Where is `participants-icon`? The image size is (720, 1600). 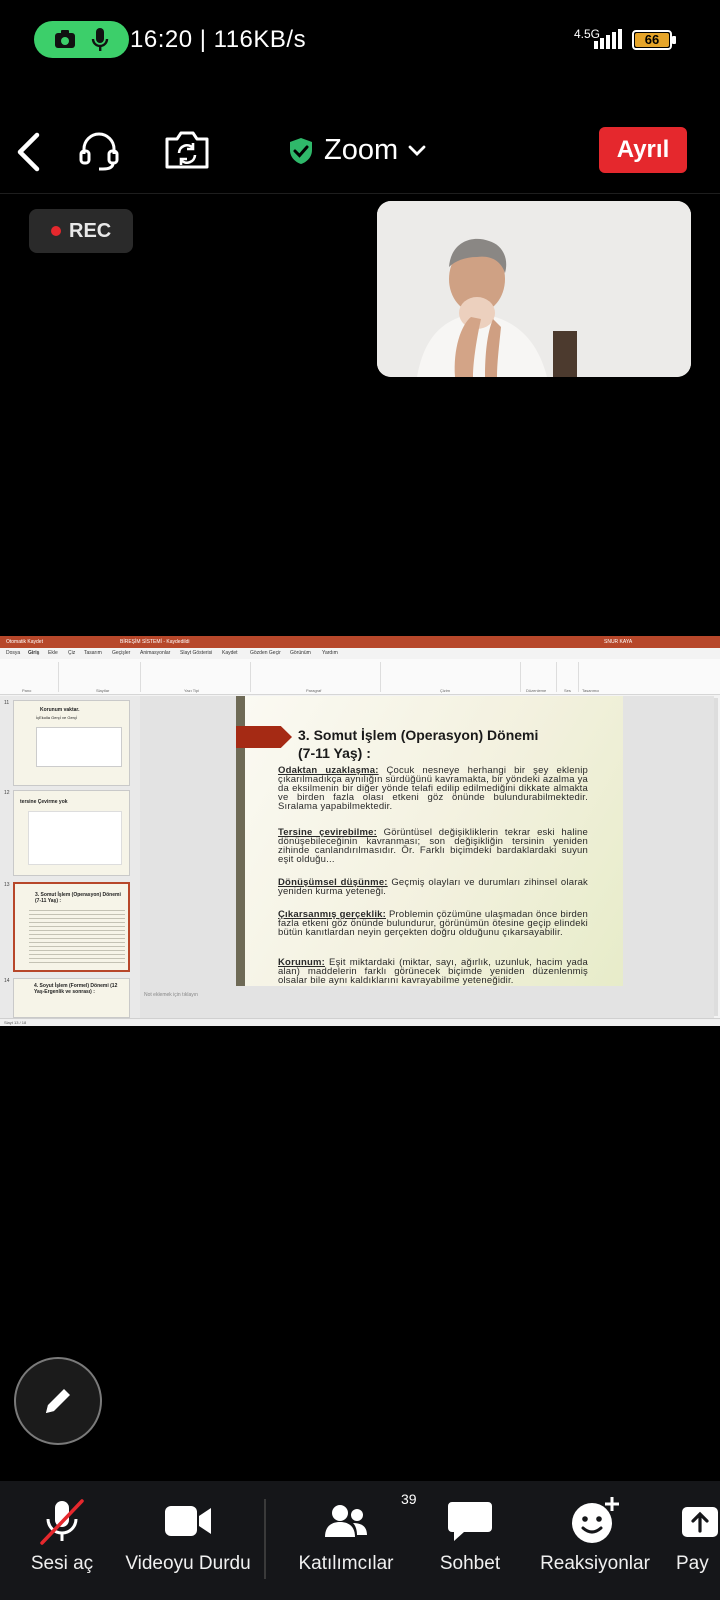
participants-icon is located at coordinates (346, 1521).